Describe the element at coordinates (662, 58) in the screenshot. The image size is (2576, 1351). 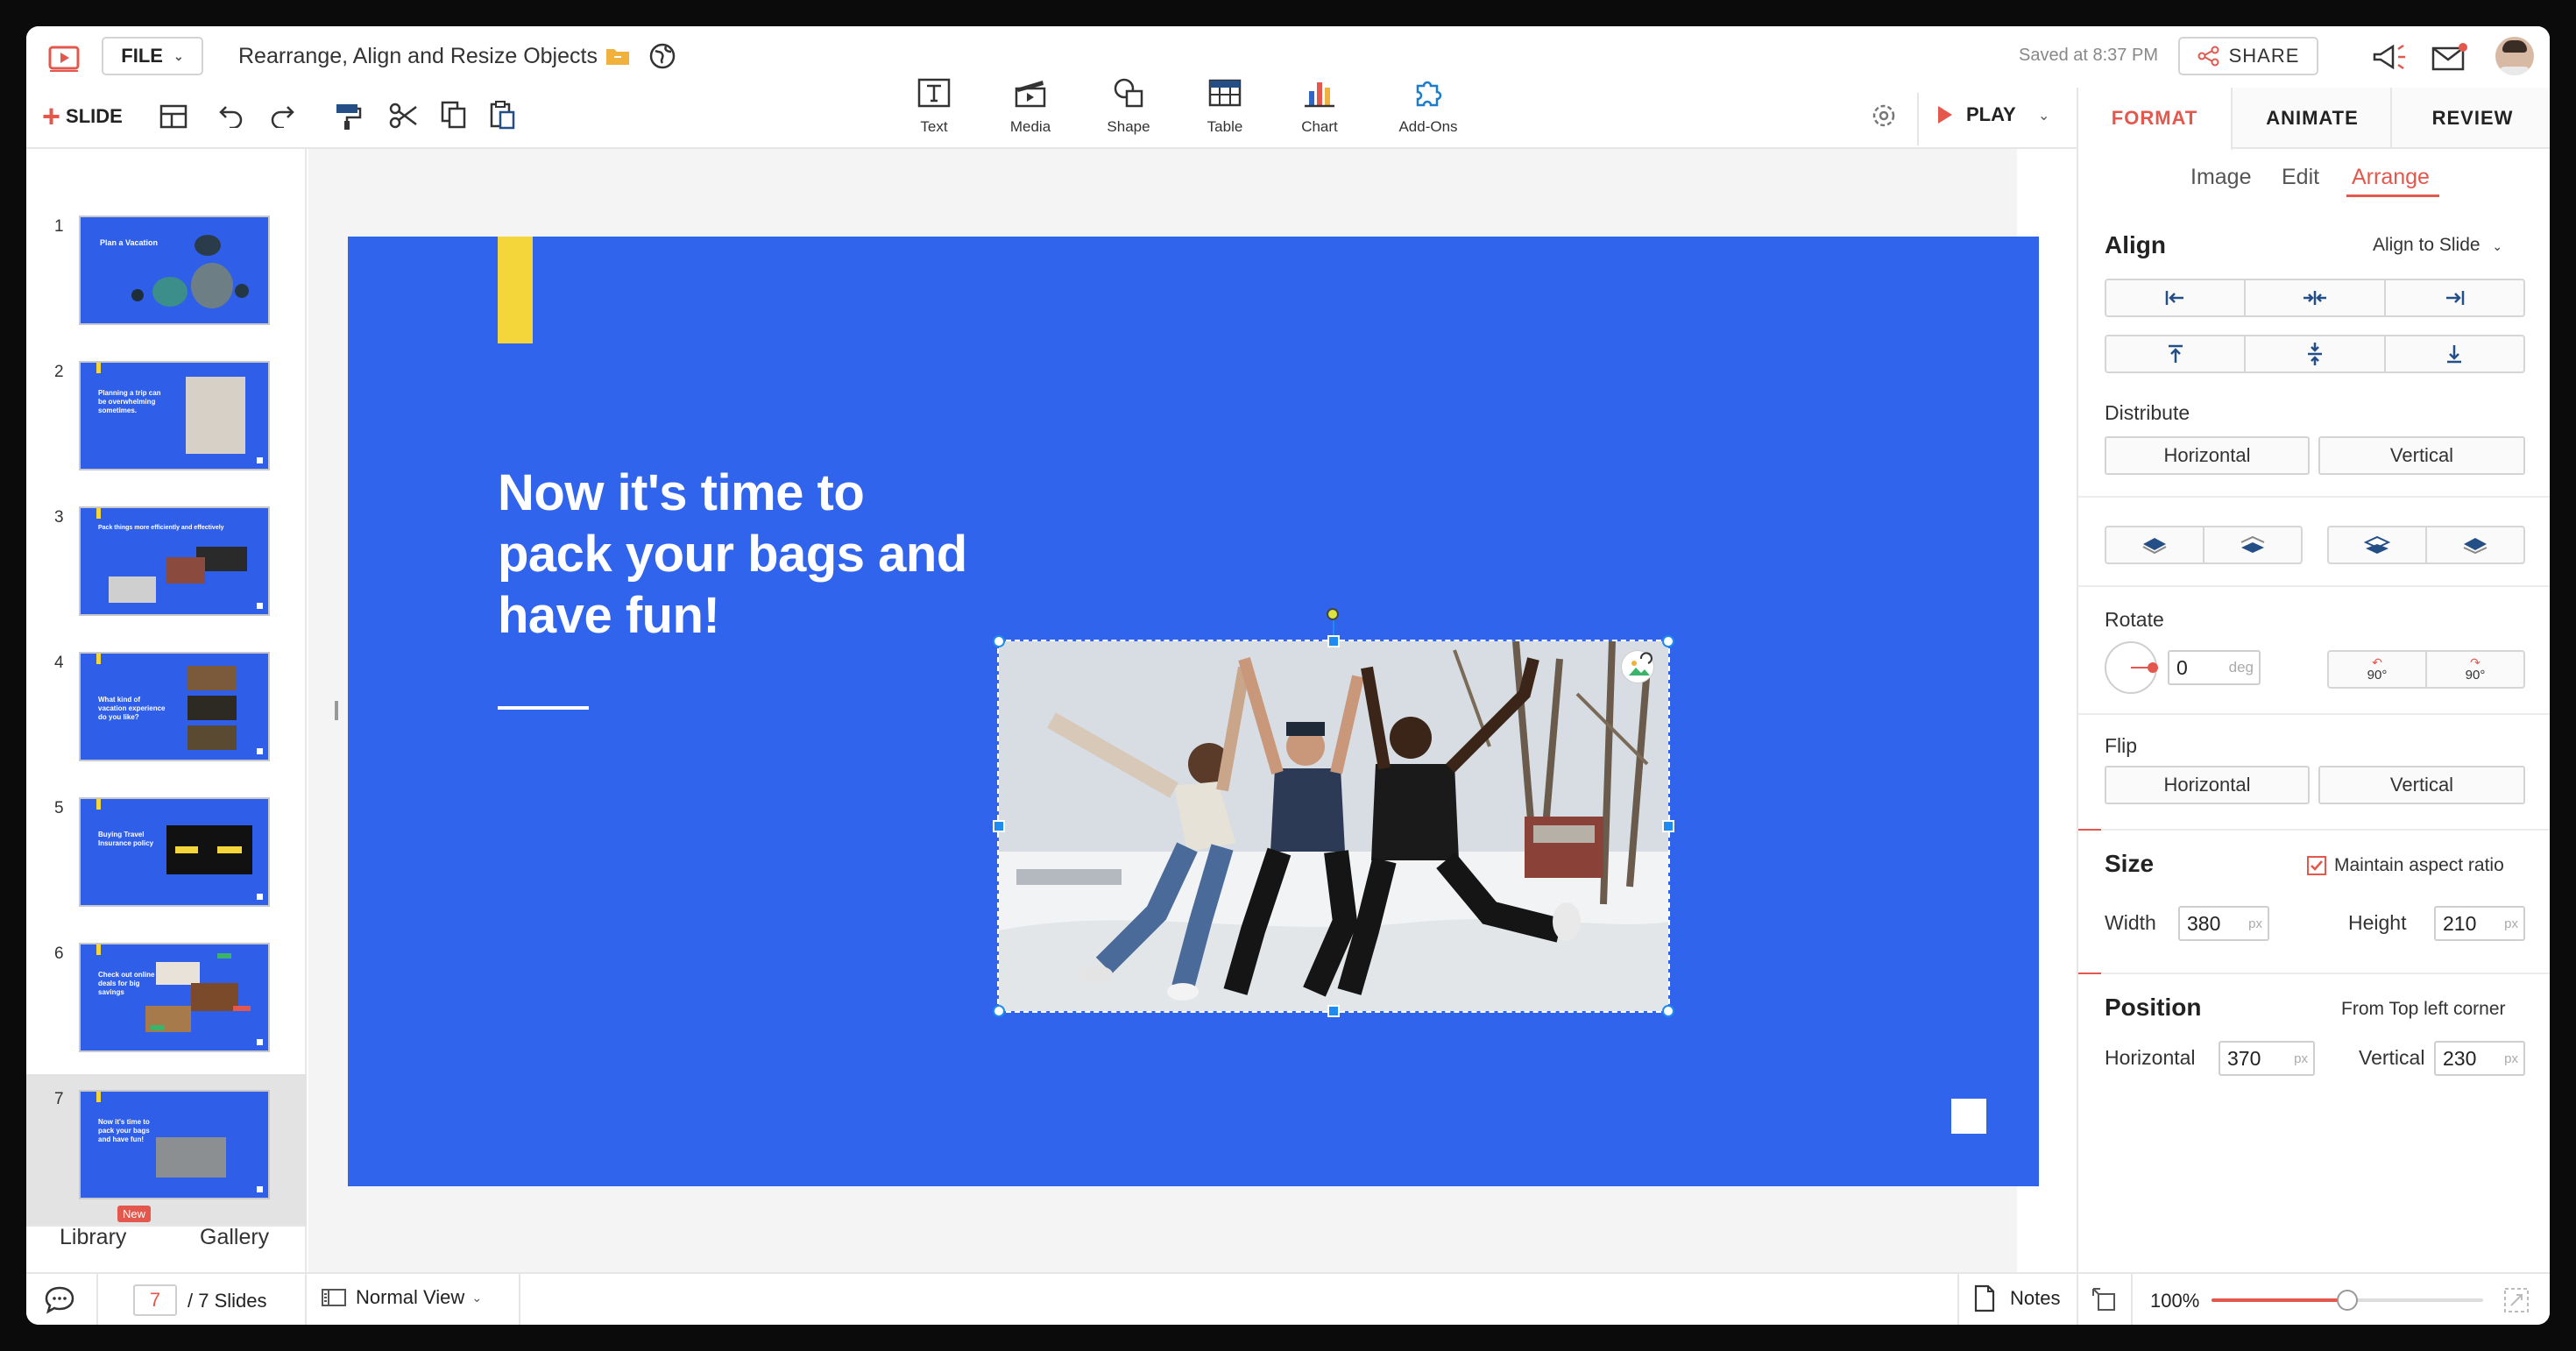
I see `globe-icon` at that location.